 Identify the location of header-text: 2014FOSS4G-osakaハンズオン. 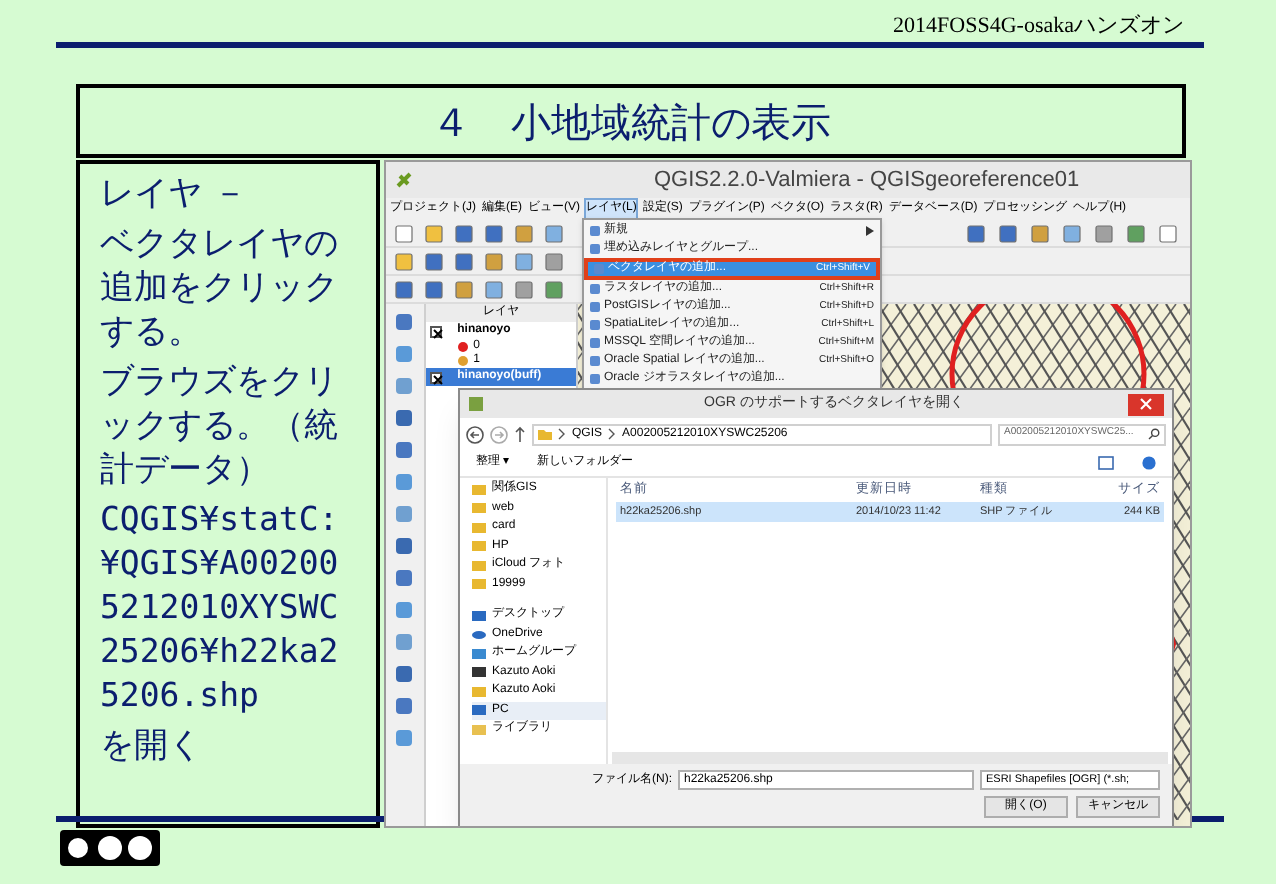
(1038, 28).